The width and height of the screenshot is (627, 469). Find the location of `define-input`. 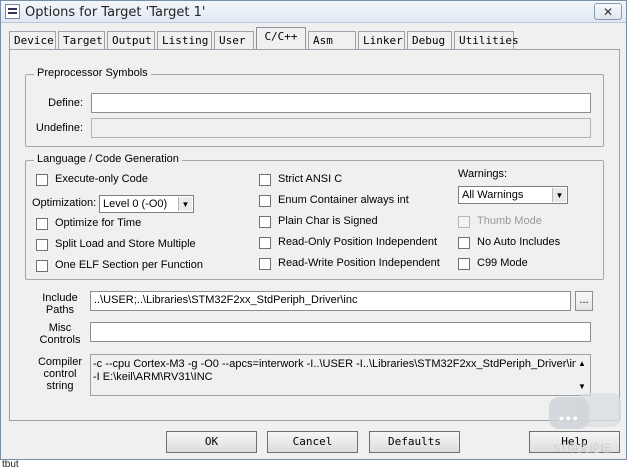

define-input is located at coordinates (341, 103).